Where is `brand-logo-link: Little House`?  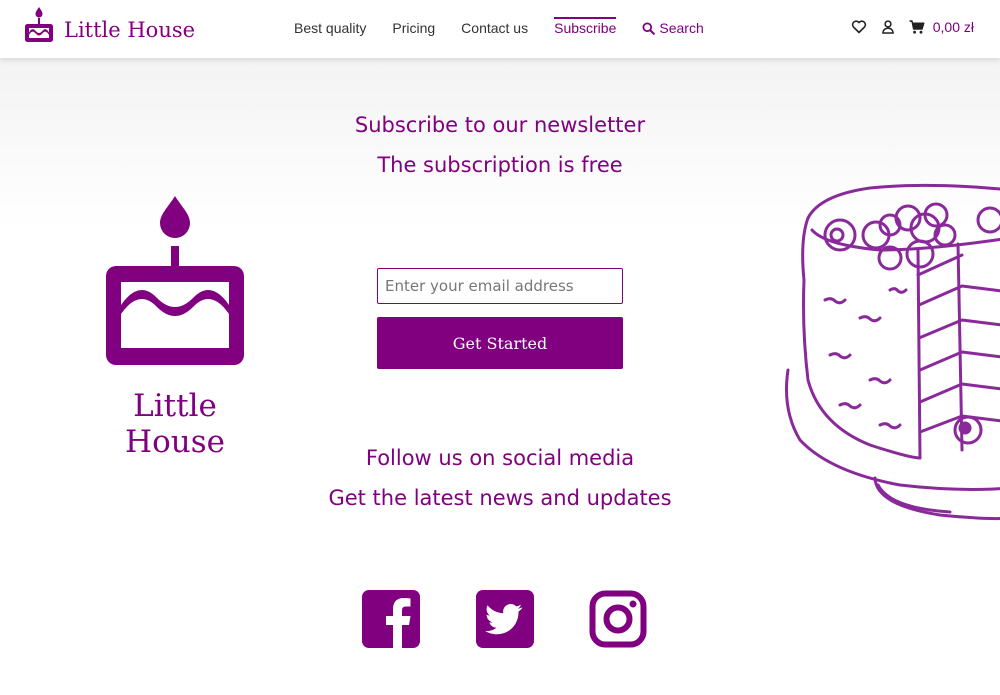 brand-logo-link: Little House is located at coordinates (109, 23).